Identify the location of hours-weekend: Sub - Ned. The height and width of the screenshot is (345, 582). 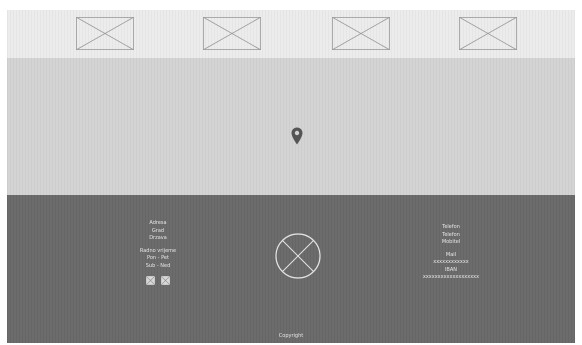
(158, 265).